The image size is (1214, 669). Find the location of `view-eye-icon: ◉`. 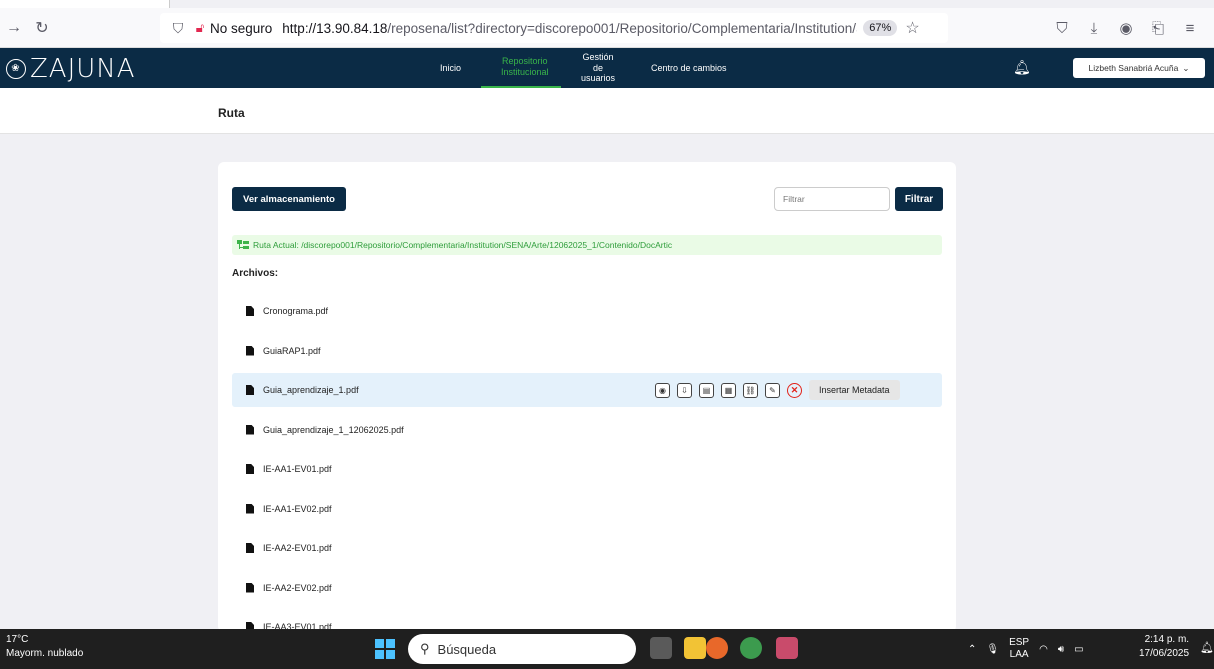

view-eye-icon: ◉ is located at coordinates (662, 390).